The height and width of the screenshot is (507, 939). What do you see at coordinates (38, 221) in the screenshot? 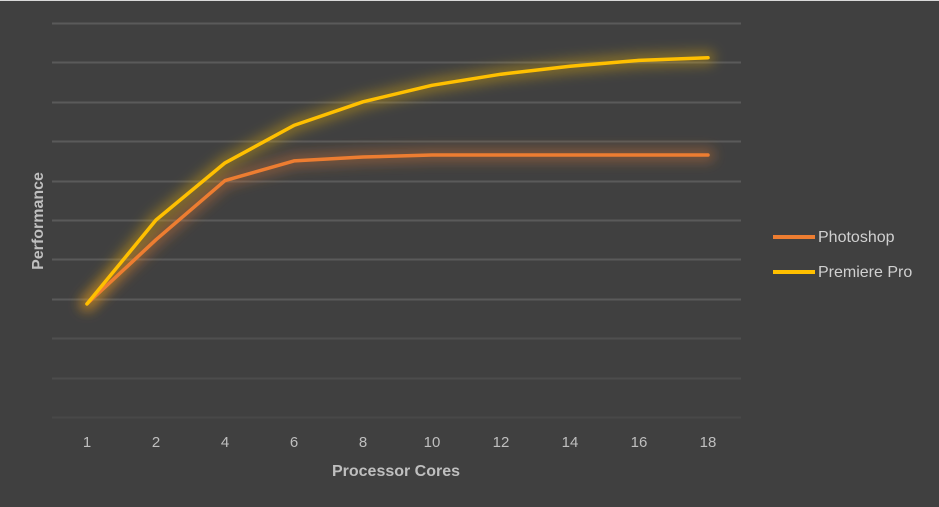
I see `y-axis-title: Performance` at bounding box center [38, 221].